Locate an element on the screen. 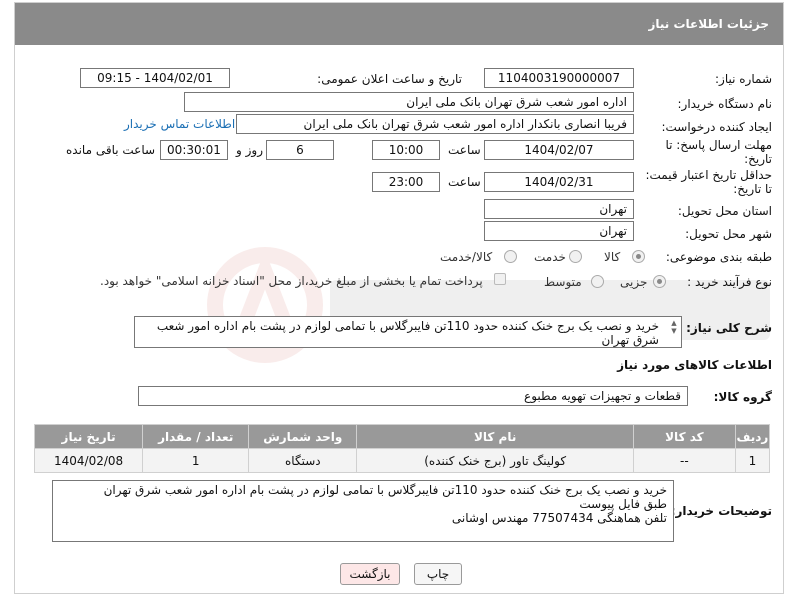  announce-datetime-label: تاریخ و ساعت اعلان عمومی: is located at coordinates (389, 79).